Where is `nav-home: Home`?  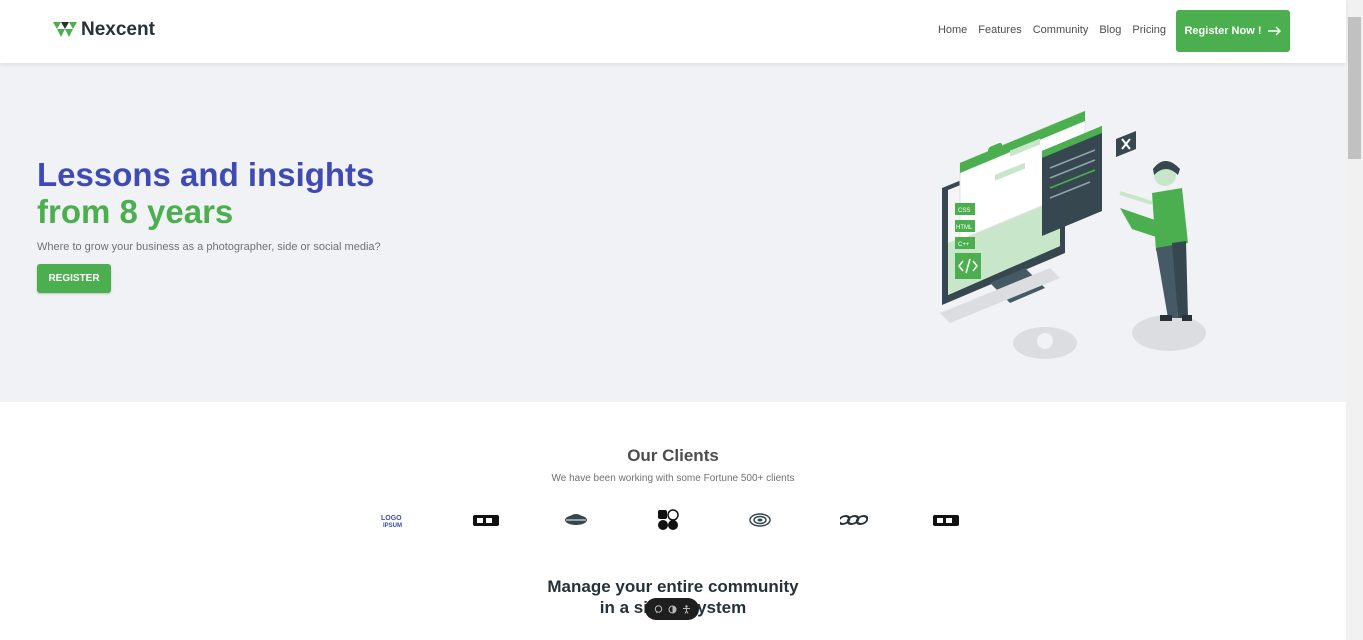
nav-home: Home is located at coordinates (952, 30).